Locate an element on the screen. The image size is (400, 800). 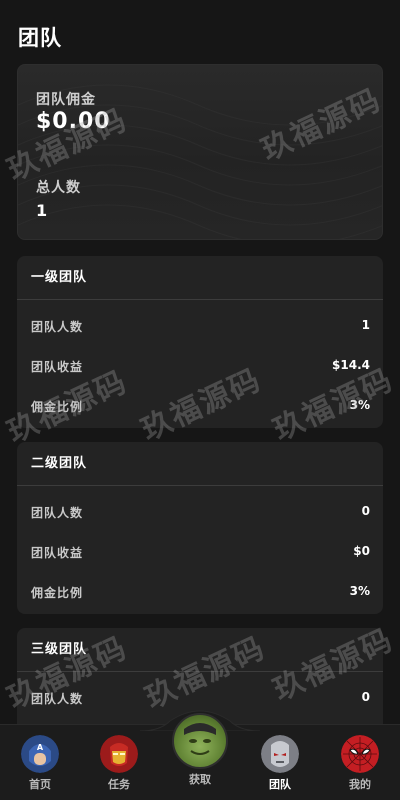
tab-tasks-label: 任务 is located at coordinates (119, 784).